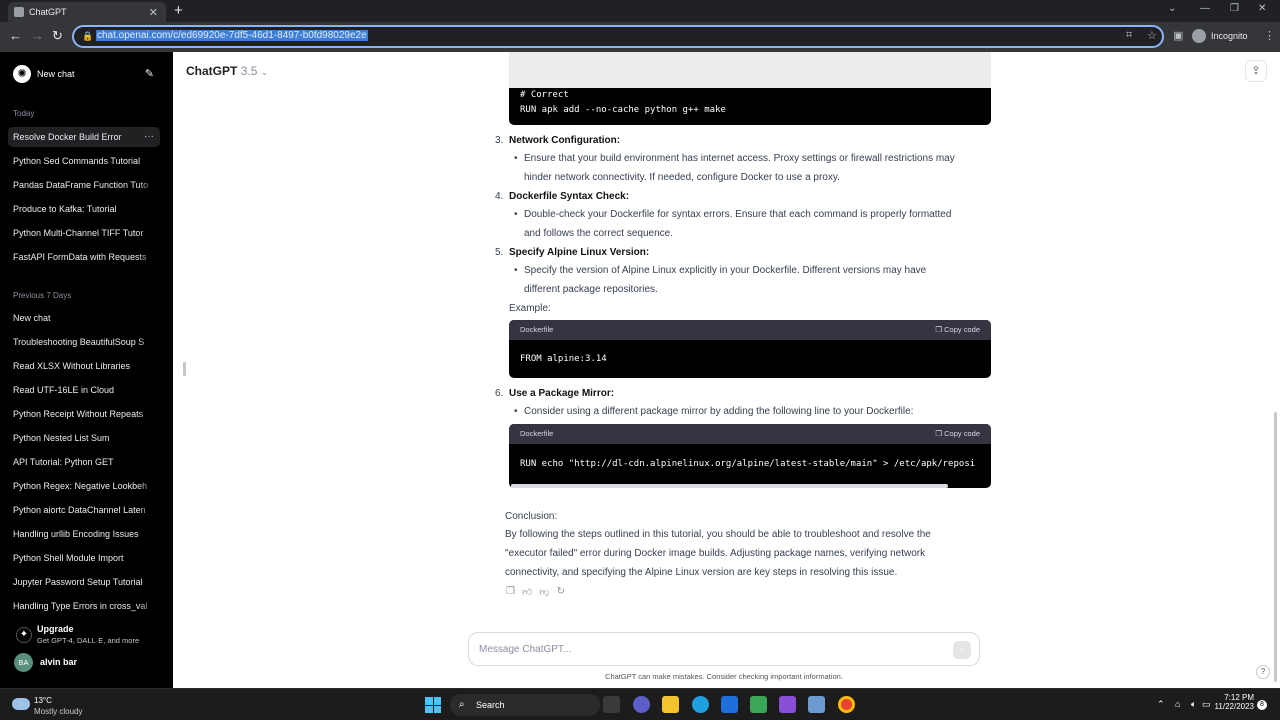 The width and height of the screenshot is (1280, 720). What do you see at coordinates (490, 705) in the screenshot?
I see `search-label: Search` at bounding box center [490, 705].